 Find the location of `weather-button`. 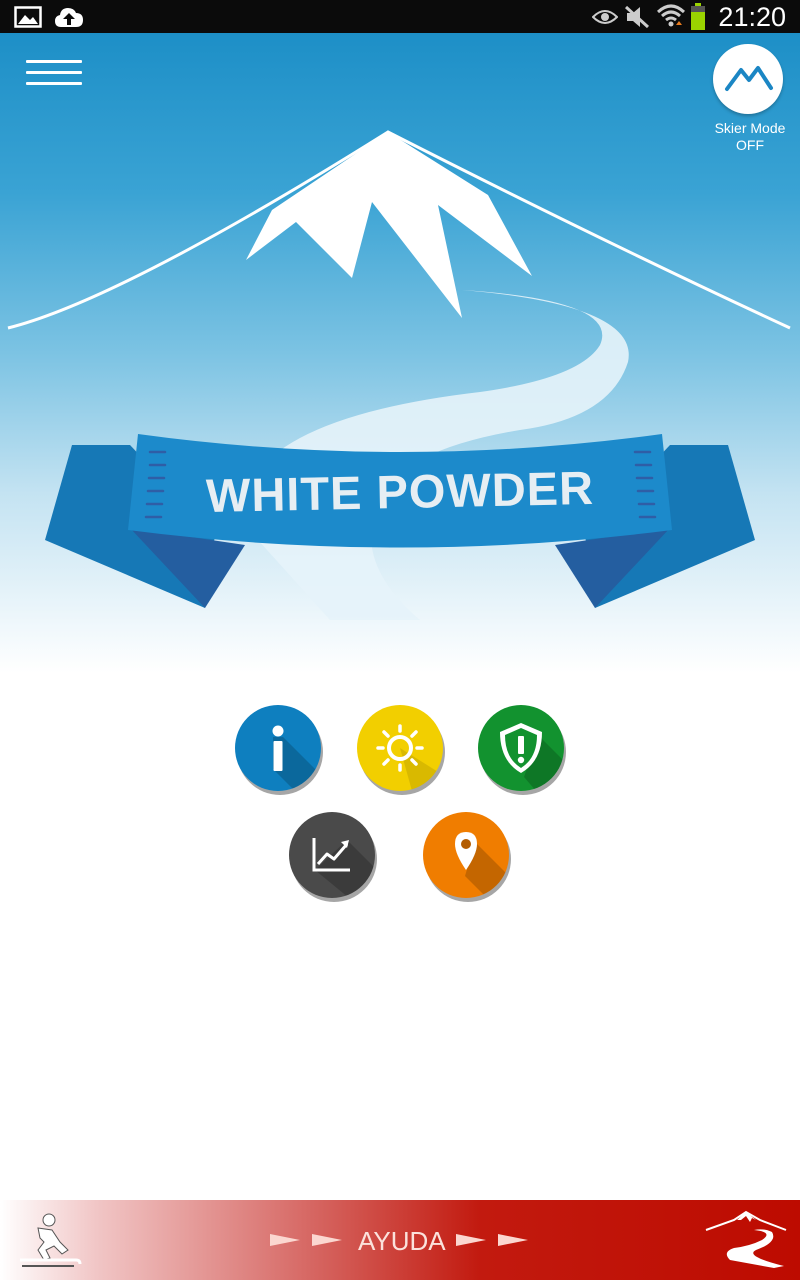

weather-button is located at coordinates (400, 748).